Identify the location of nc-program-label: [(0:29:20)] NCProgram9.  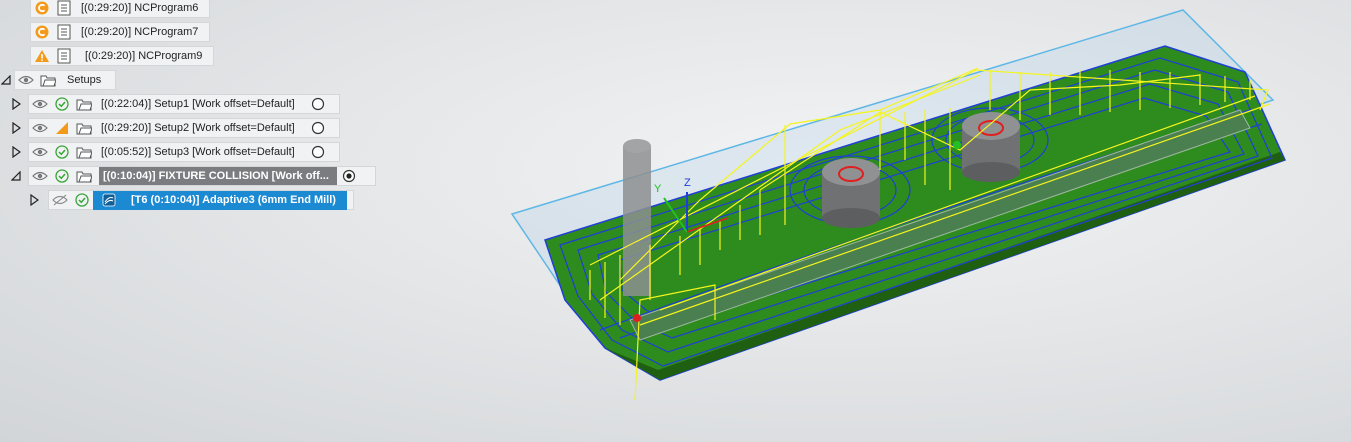
(144, 56).